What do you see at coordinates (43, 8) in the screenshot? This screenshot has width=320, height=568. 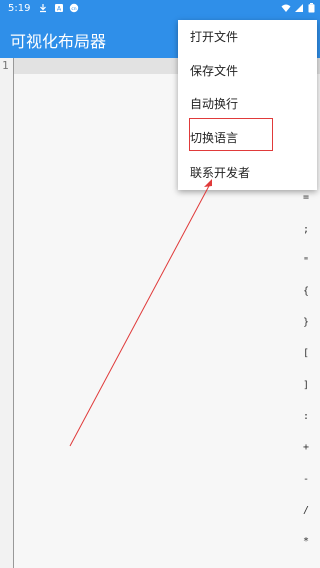 I see `download-icon` at bounding box center [43, 8].